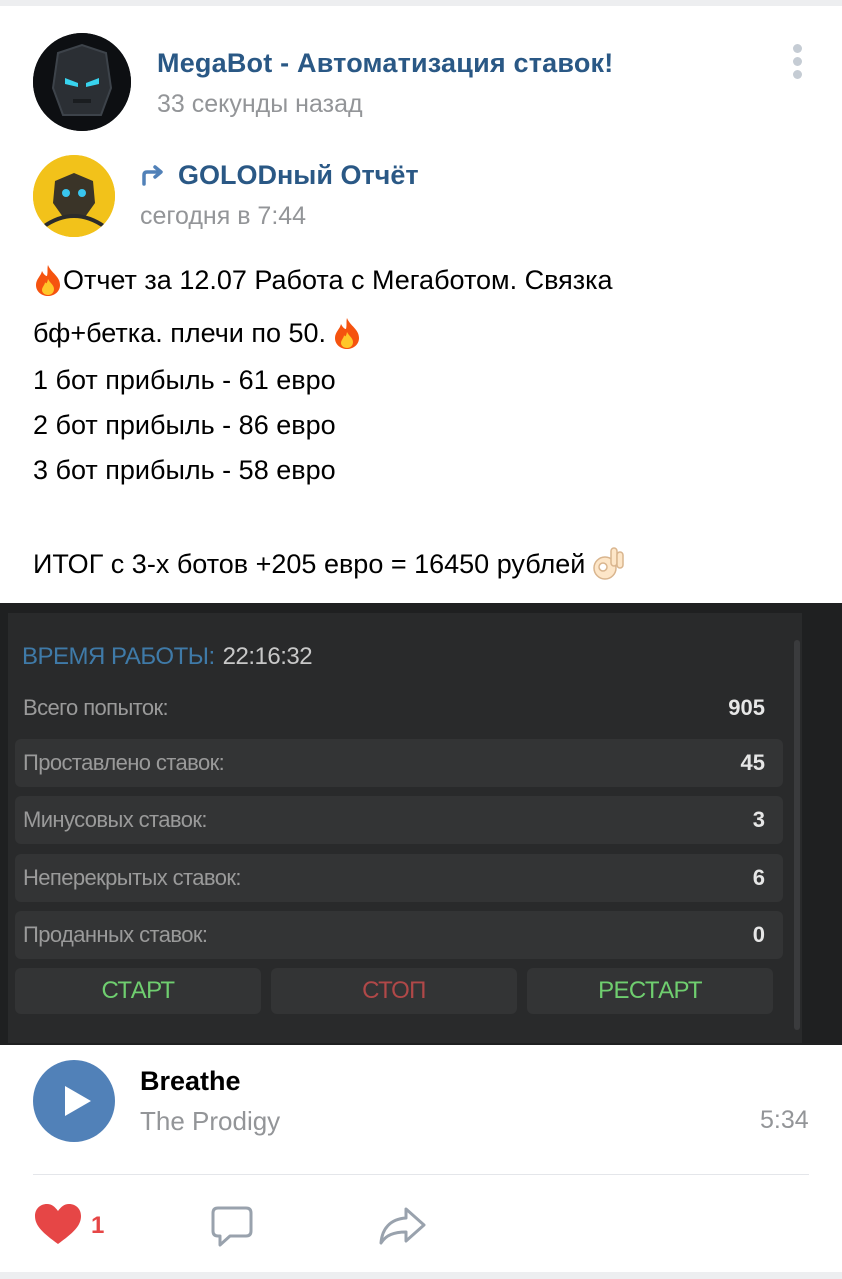 The image size is (842, 1279). I want to click on stat-row: Минусовых ставок: 3, so click(399, 820).